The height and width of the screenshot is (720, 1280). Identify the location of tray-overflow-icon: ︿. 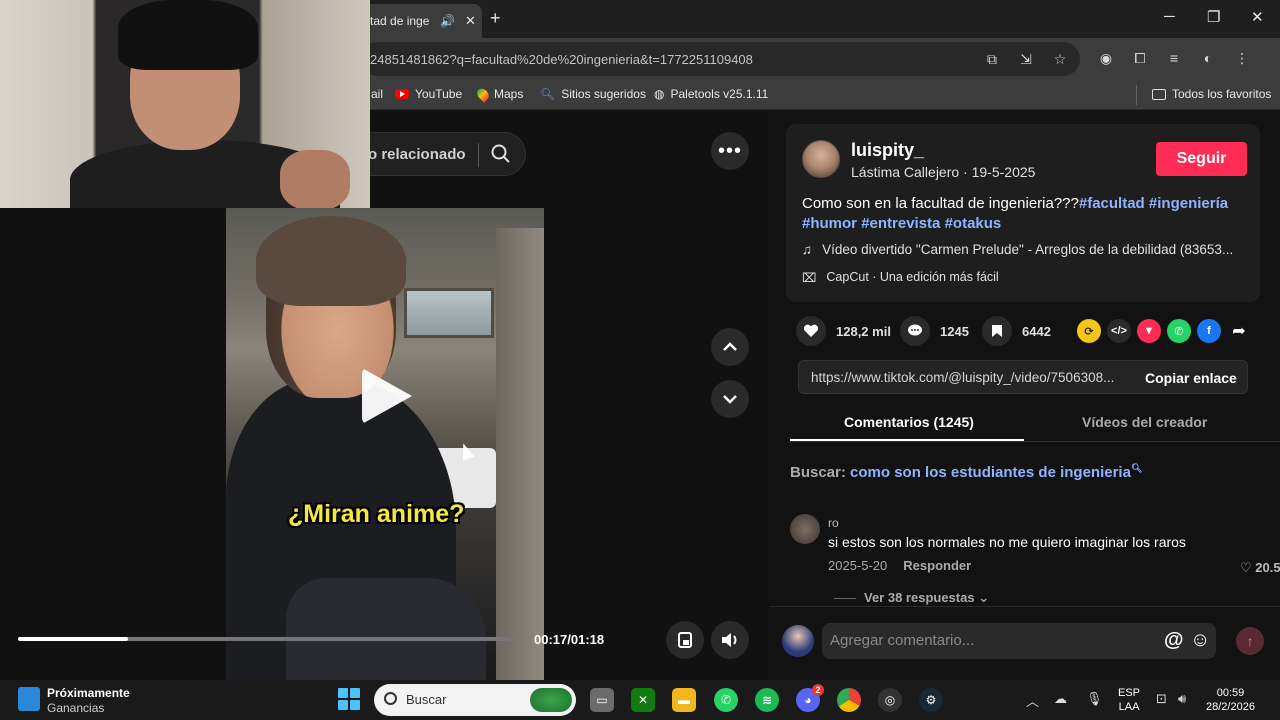
(1032, 700).